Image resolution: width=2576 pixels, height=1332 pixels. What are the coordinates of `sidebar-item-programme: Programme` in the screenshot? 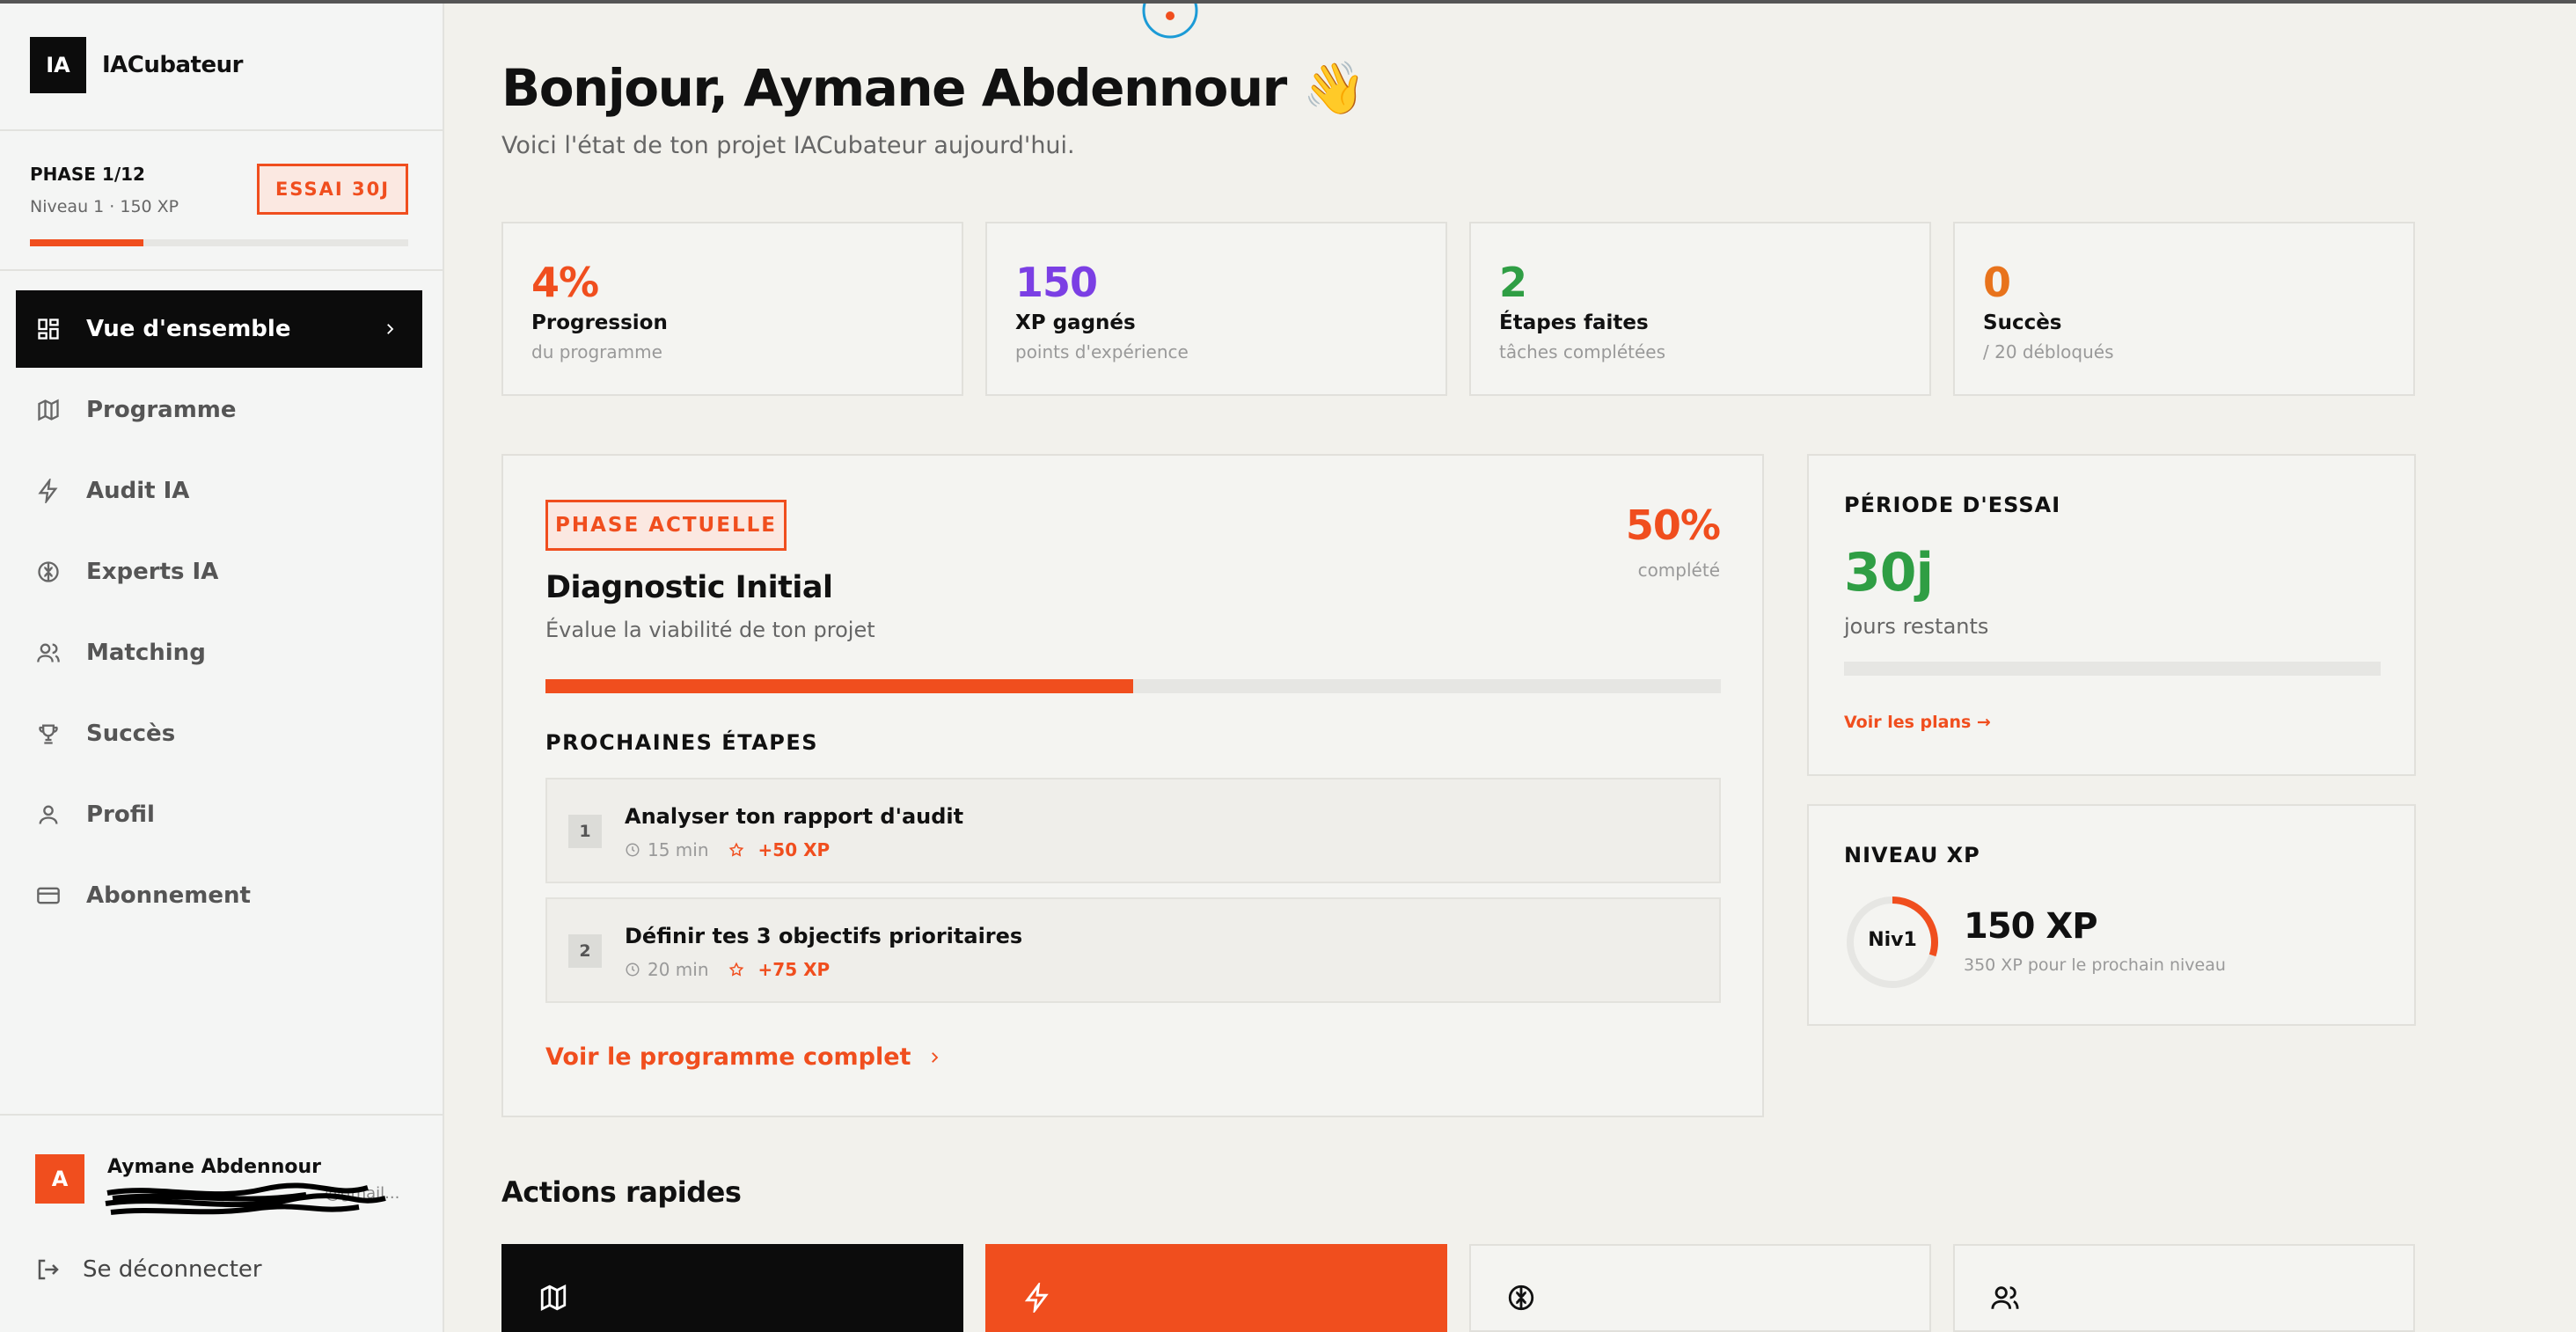 It's located at (219, 410).